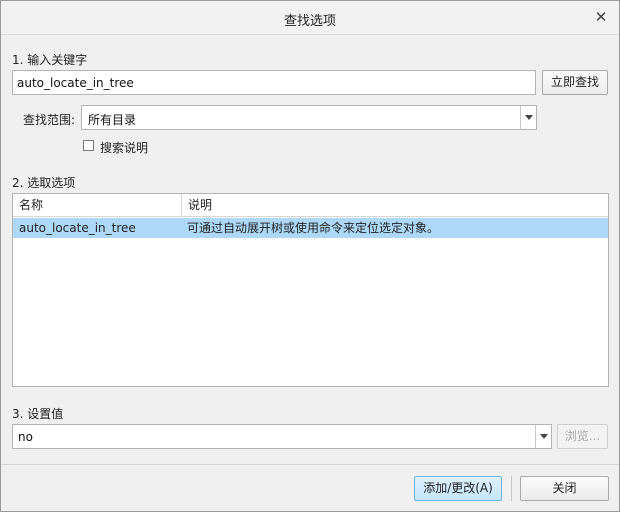 The width and height of the screenshot is (620, 512). What do you see at coordinates (313, 228) in the screenshot?
I see `row-option-description: 可通过自动展开树或使用命令来定位选定对象。` at bounding box center [313, 228].